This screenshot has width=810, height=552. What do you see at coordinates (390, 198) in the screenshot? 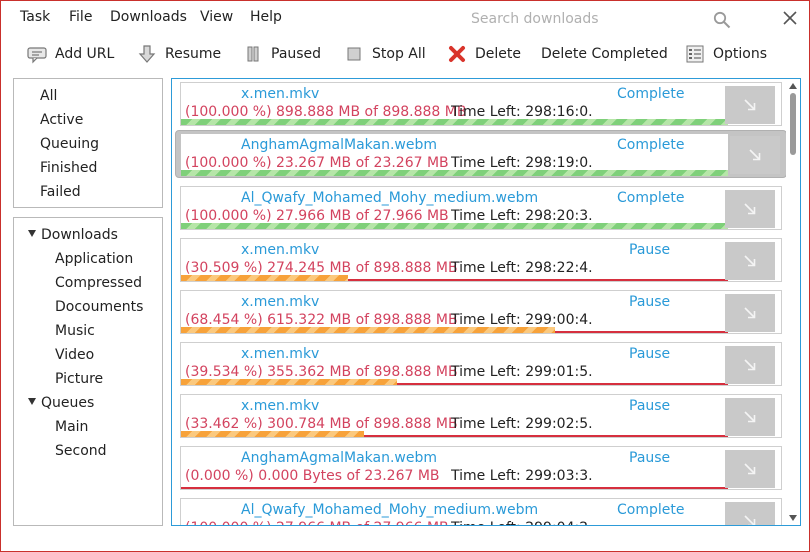
I see `file-name: Al_Qwafy_Mohamed_Mohy_medium.webm` at bounding box center [390, 198].